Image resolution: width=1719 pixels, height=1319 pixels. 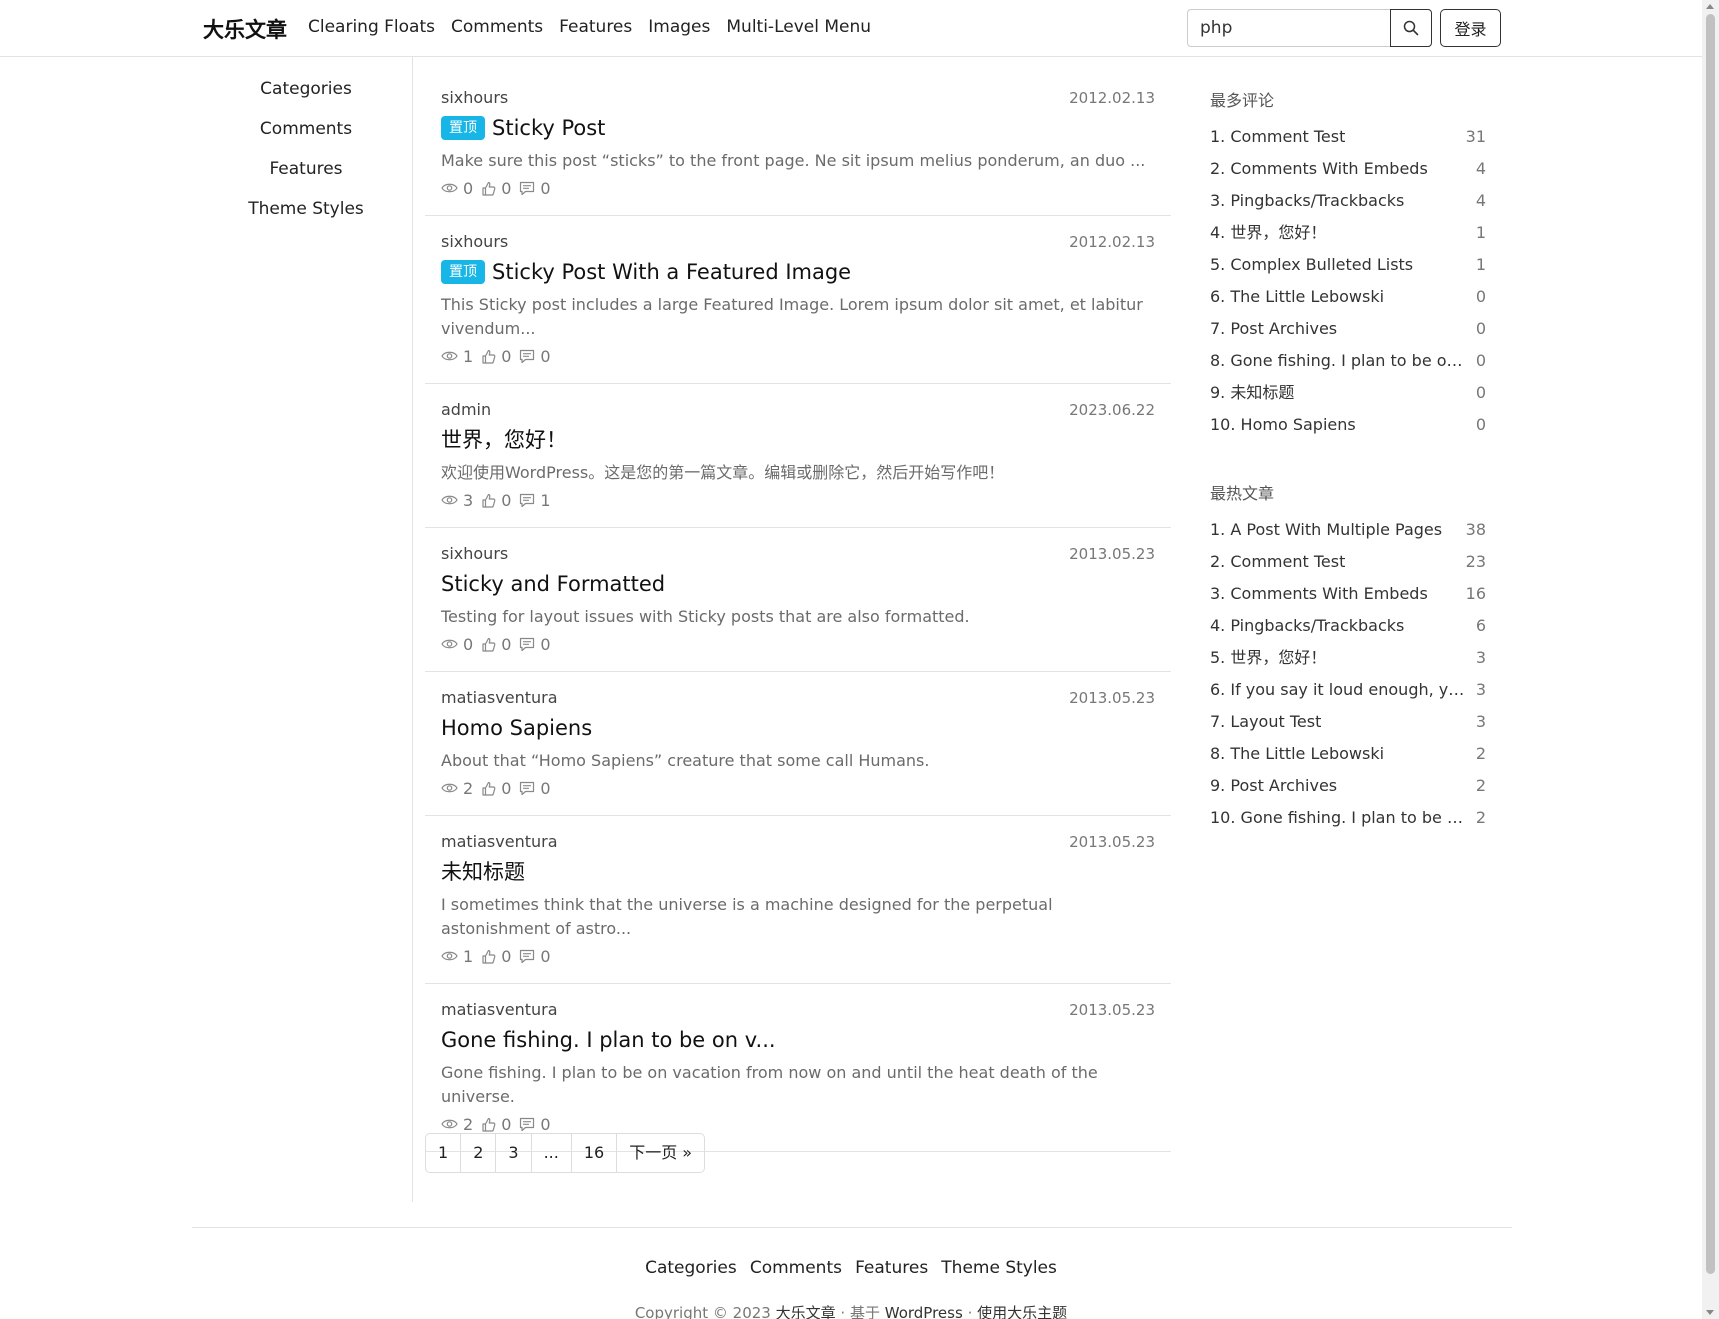 What do you see at coordinates (1475, 561) in the screenshot?
I see `view-count: 23` at bounding box center [1475, 561].